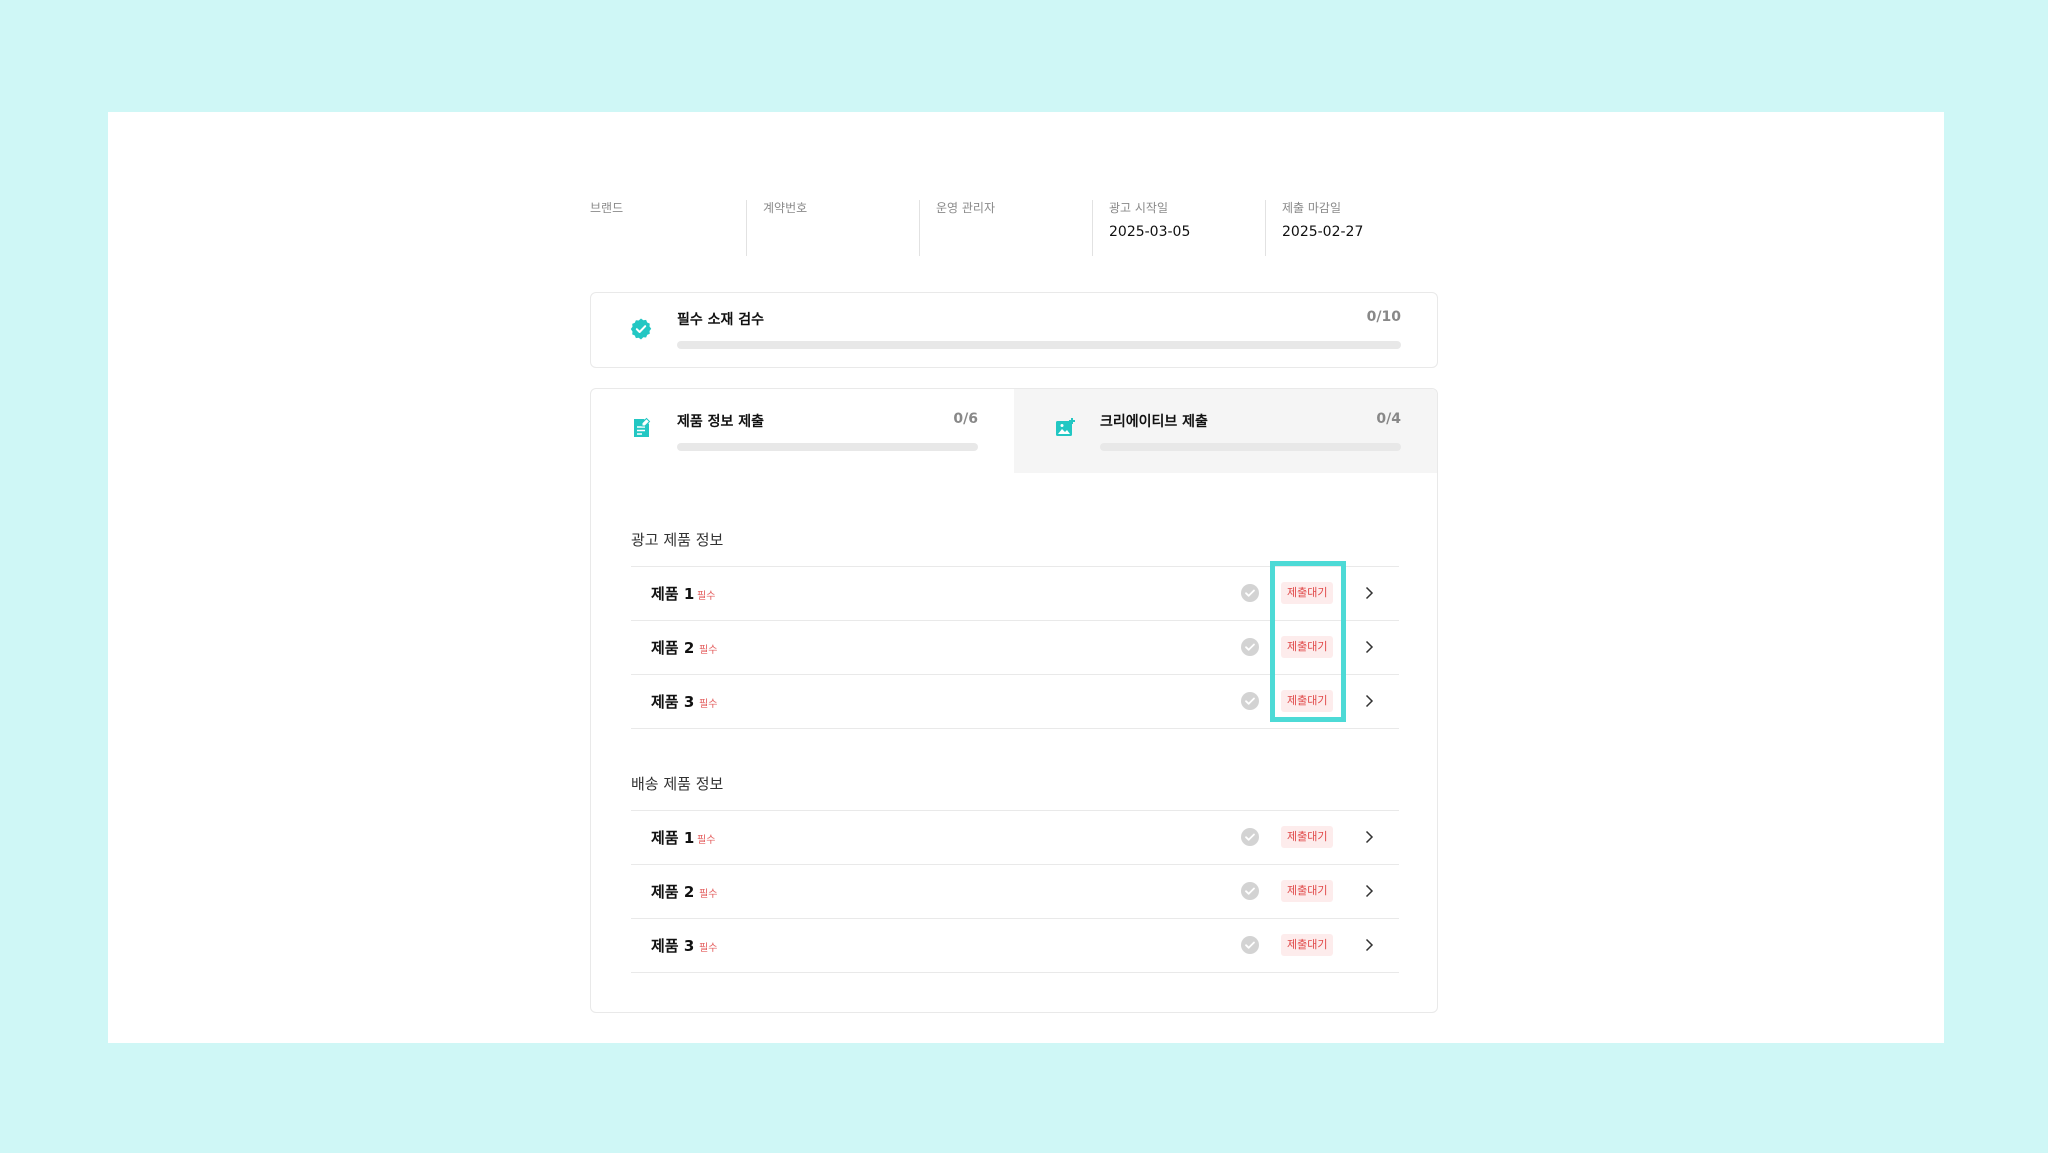 This screenshot has height=1153, width=2048. What do you see at coordinates (668, 228) in the screenshot?
I see `meta-brand: 브랜드` at bounding box center [668, 228].